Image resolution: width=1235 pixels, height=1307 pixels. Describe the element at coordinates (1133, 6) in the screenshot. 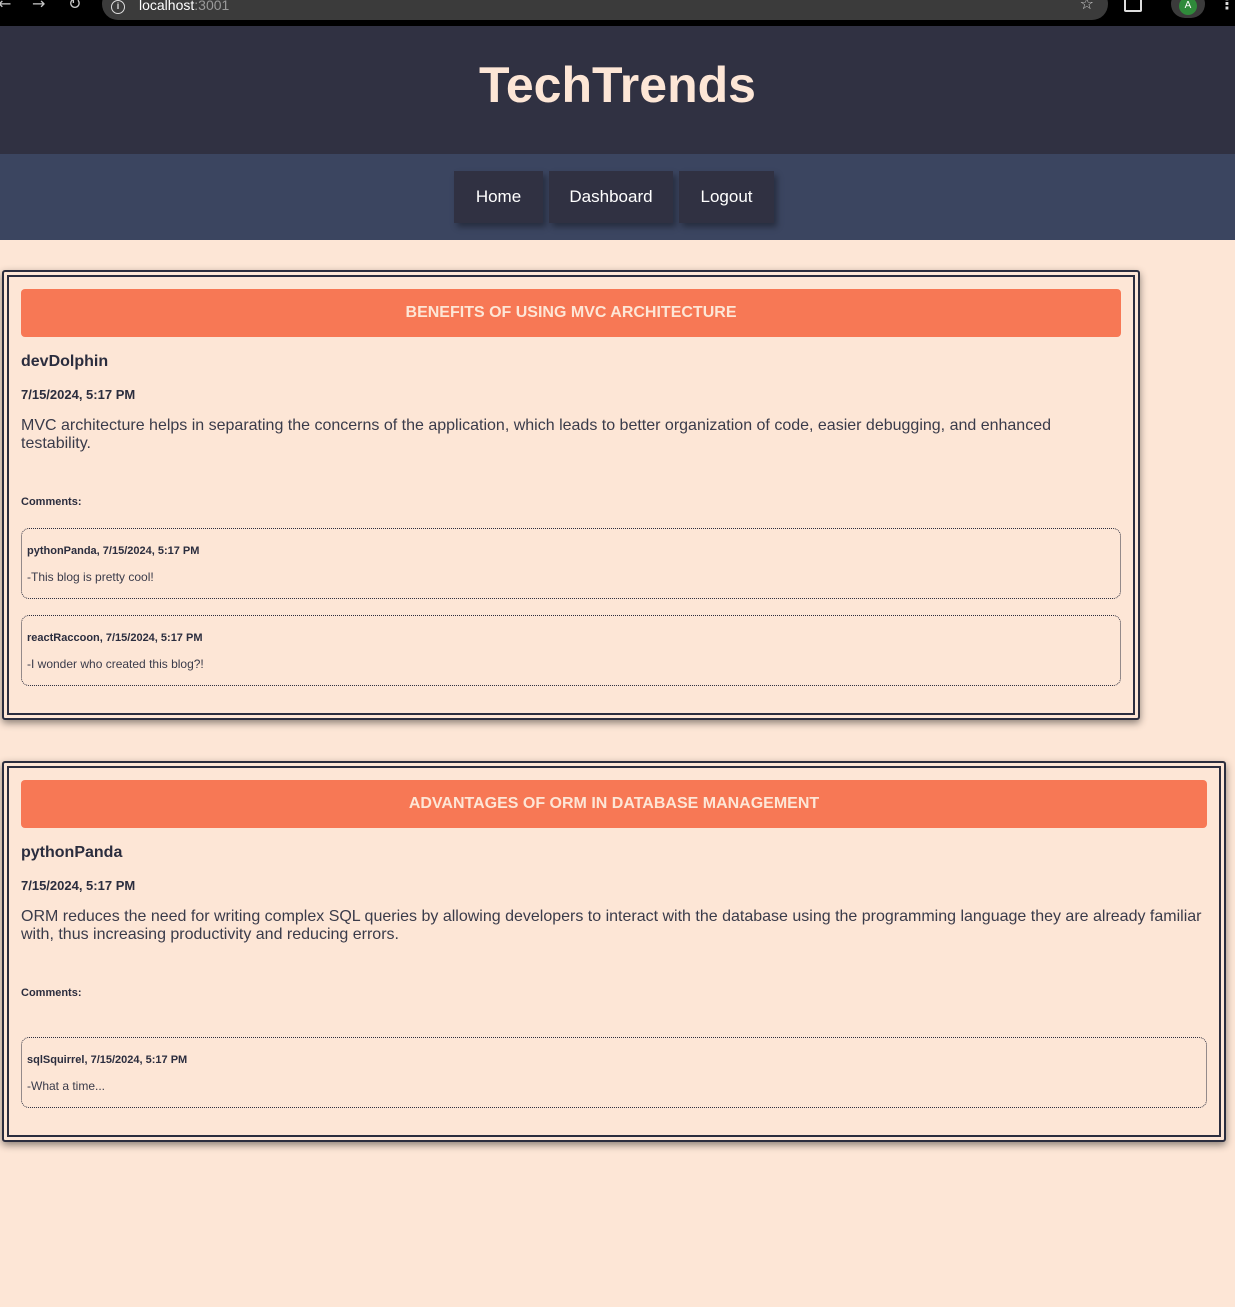

I see `extensions-icon` at that location.